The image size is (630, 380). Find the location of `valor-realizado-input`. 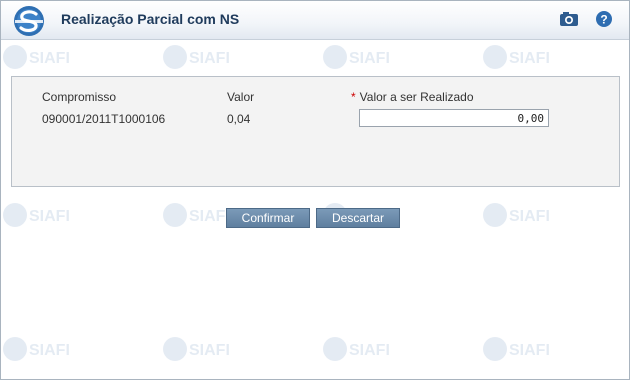

valor-realizado-input is located at coordinates (454, 118).